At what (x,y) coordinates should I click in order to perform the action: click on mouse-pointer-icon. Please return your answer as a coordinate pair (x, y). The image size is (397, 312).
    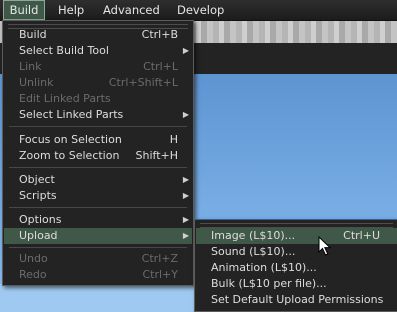
    Looking at the image, I should click on (325, 246).